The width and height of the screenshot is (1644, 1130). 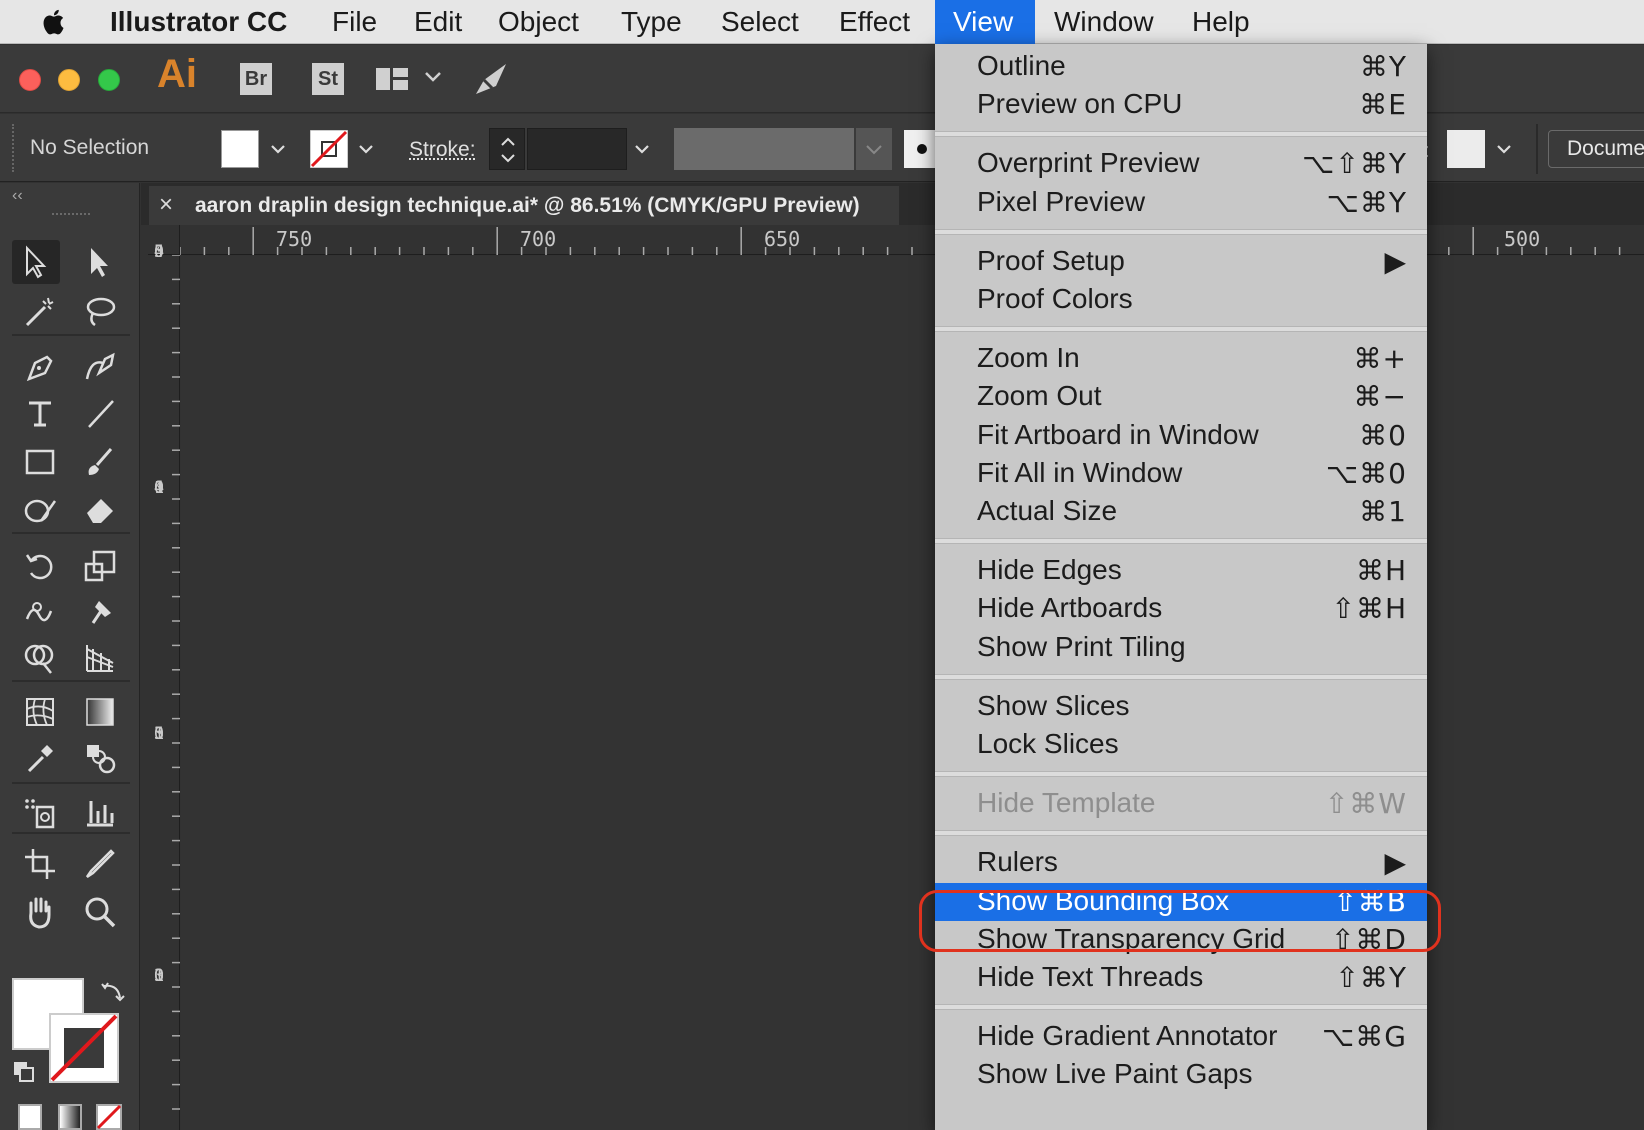 What do you see at coordinates (921, 149) in the screenshot?
I see `brush-definition-swatch` at bounding box center [921, 149].